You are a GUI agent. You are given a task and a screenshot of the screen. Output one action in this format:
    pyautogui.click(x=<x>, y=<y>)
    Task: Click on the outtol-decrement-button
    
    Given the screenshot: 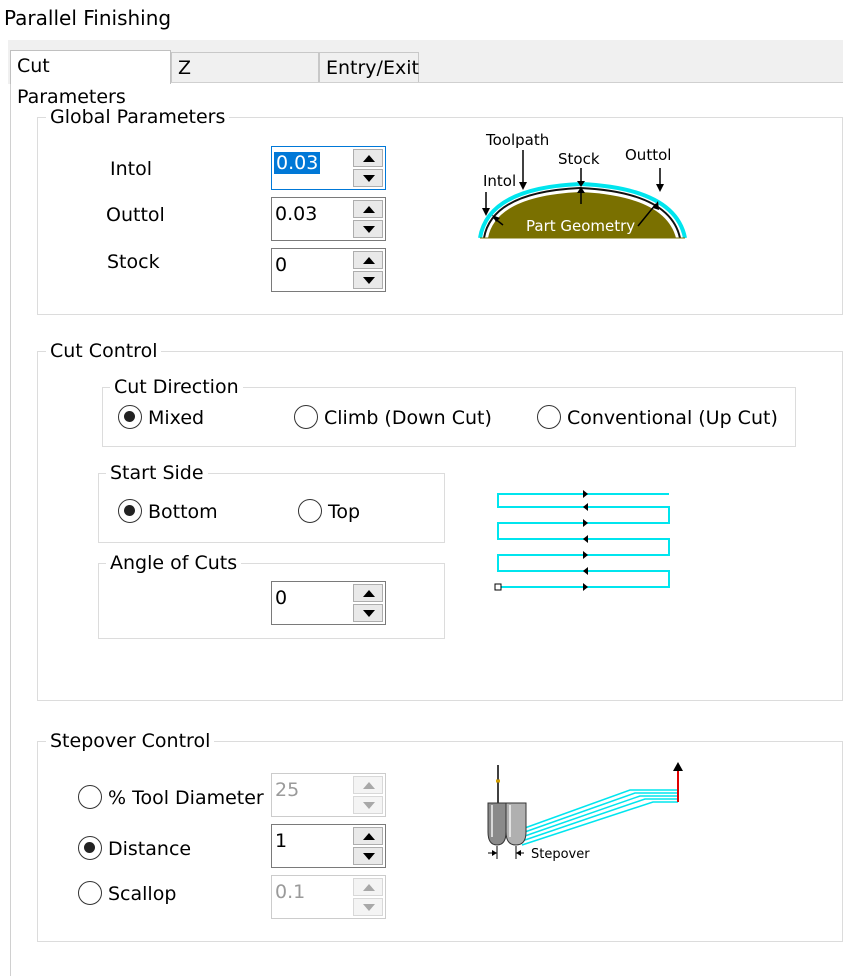 What is the action you would take?
    pyautogui.click(x=368, y=229)
    